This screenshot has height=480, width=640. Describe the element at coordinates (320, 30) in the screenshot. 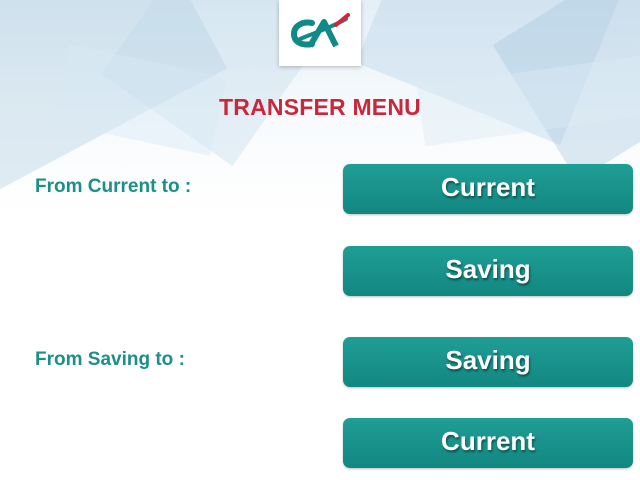

I see `credit-agricole-logo-icon` at that location.